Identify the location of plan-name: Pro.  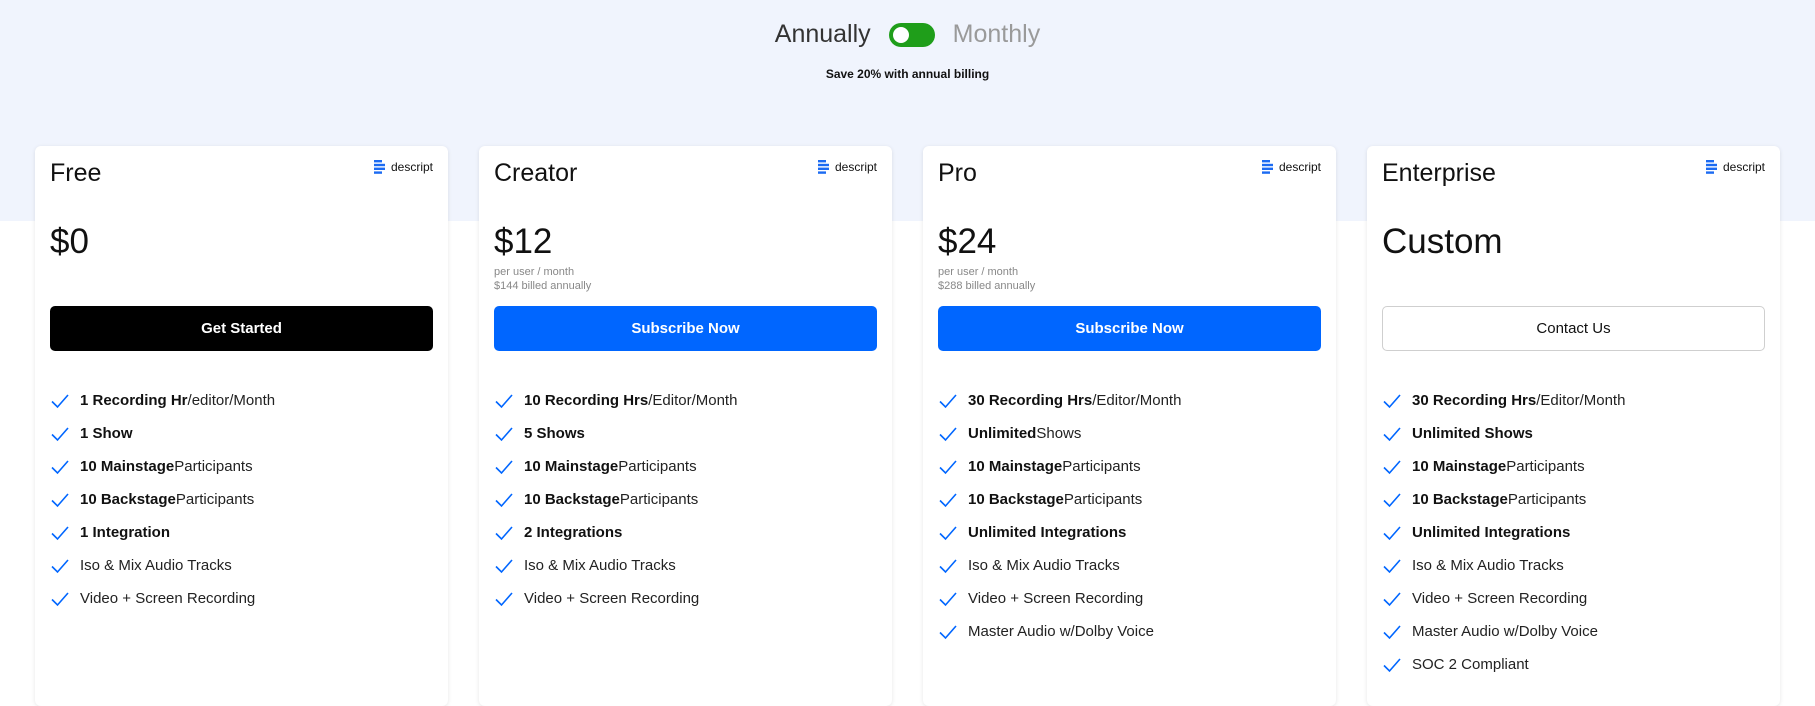
(957, 173).